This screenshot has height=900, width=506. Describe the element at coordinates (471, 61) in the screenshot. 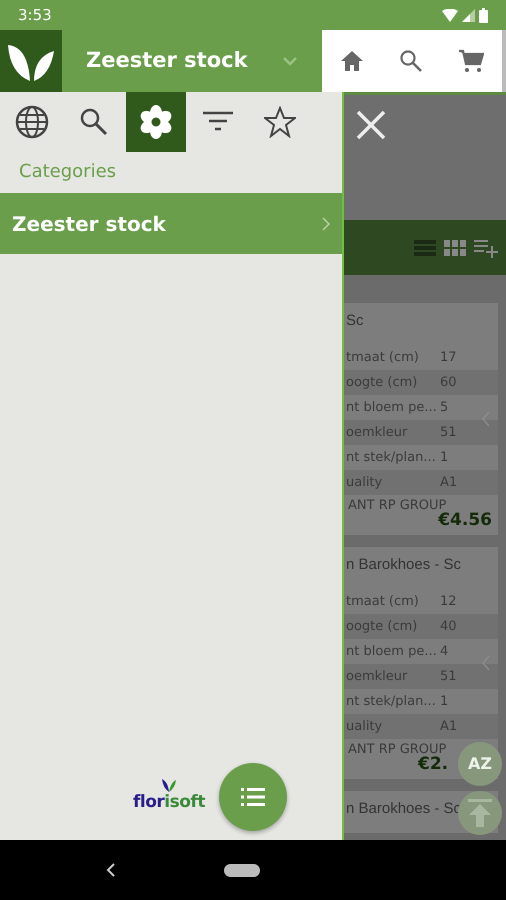

I see `cart-icon` at that location.